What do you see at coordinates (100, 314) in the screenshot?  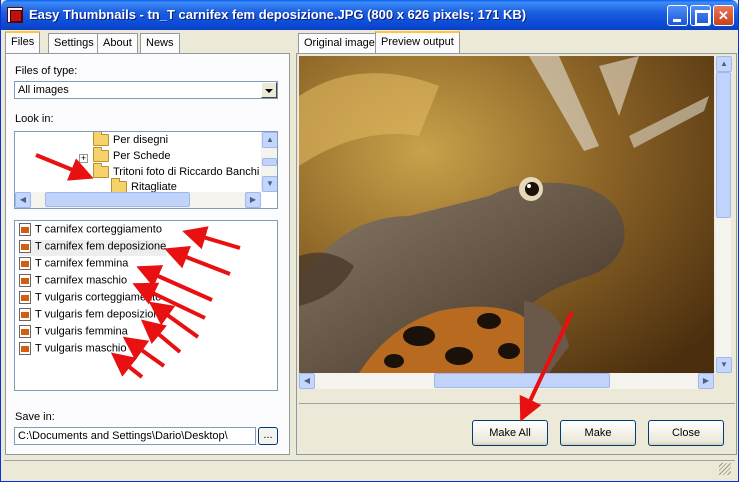 I see `list-item-label: T vulgaris fem deposizione` at bounding box center [100, 314].